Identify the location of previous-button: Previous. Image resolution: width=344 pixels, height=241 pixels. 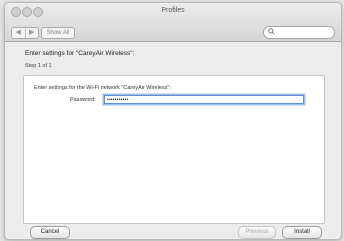
(257, 232).